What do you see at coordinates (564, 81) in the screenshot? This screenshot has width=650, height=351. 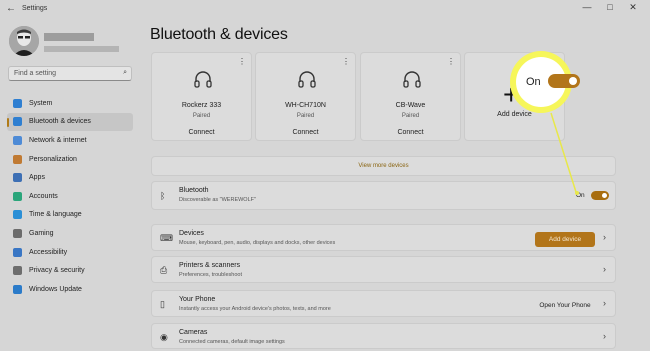 I see `callout-toggle` at bounding box center [564, 81].